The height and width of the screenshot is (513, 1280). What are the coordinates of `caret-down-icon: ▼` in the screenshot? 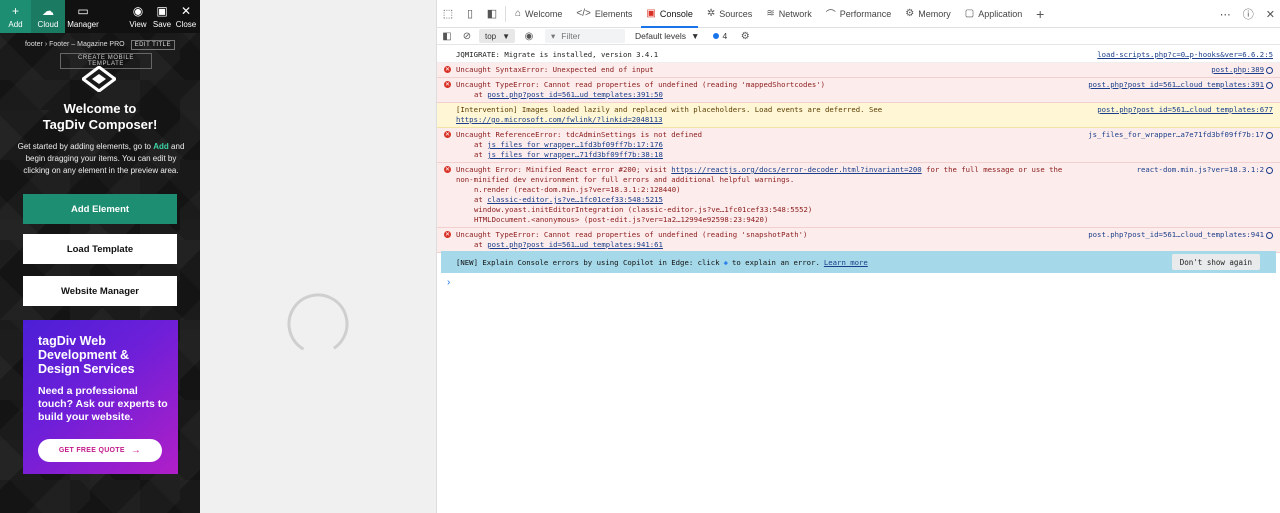 It's located at (506, 36).